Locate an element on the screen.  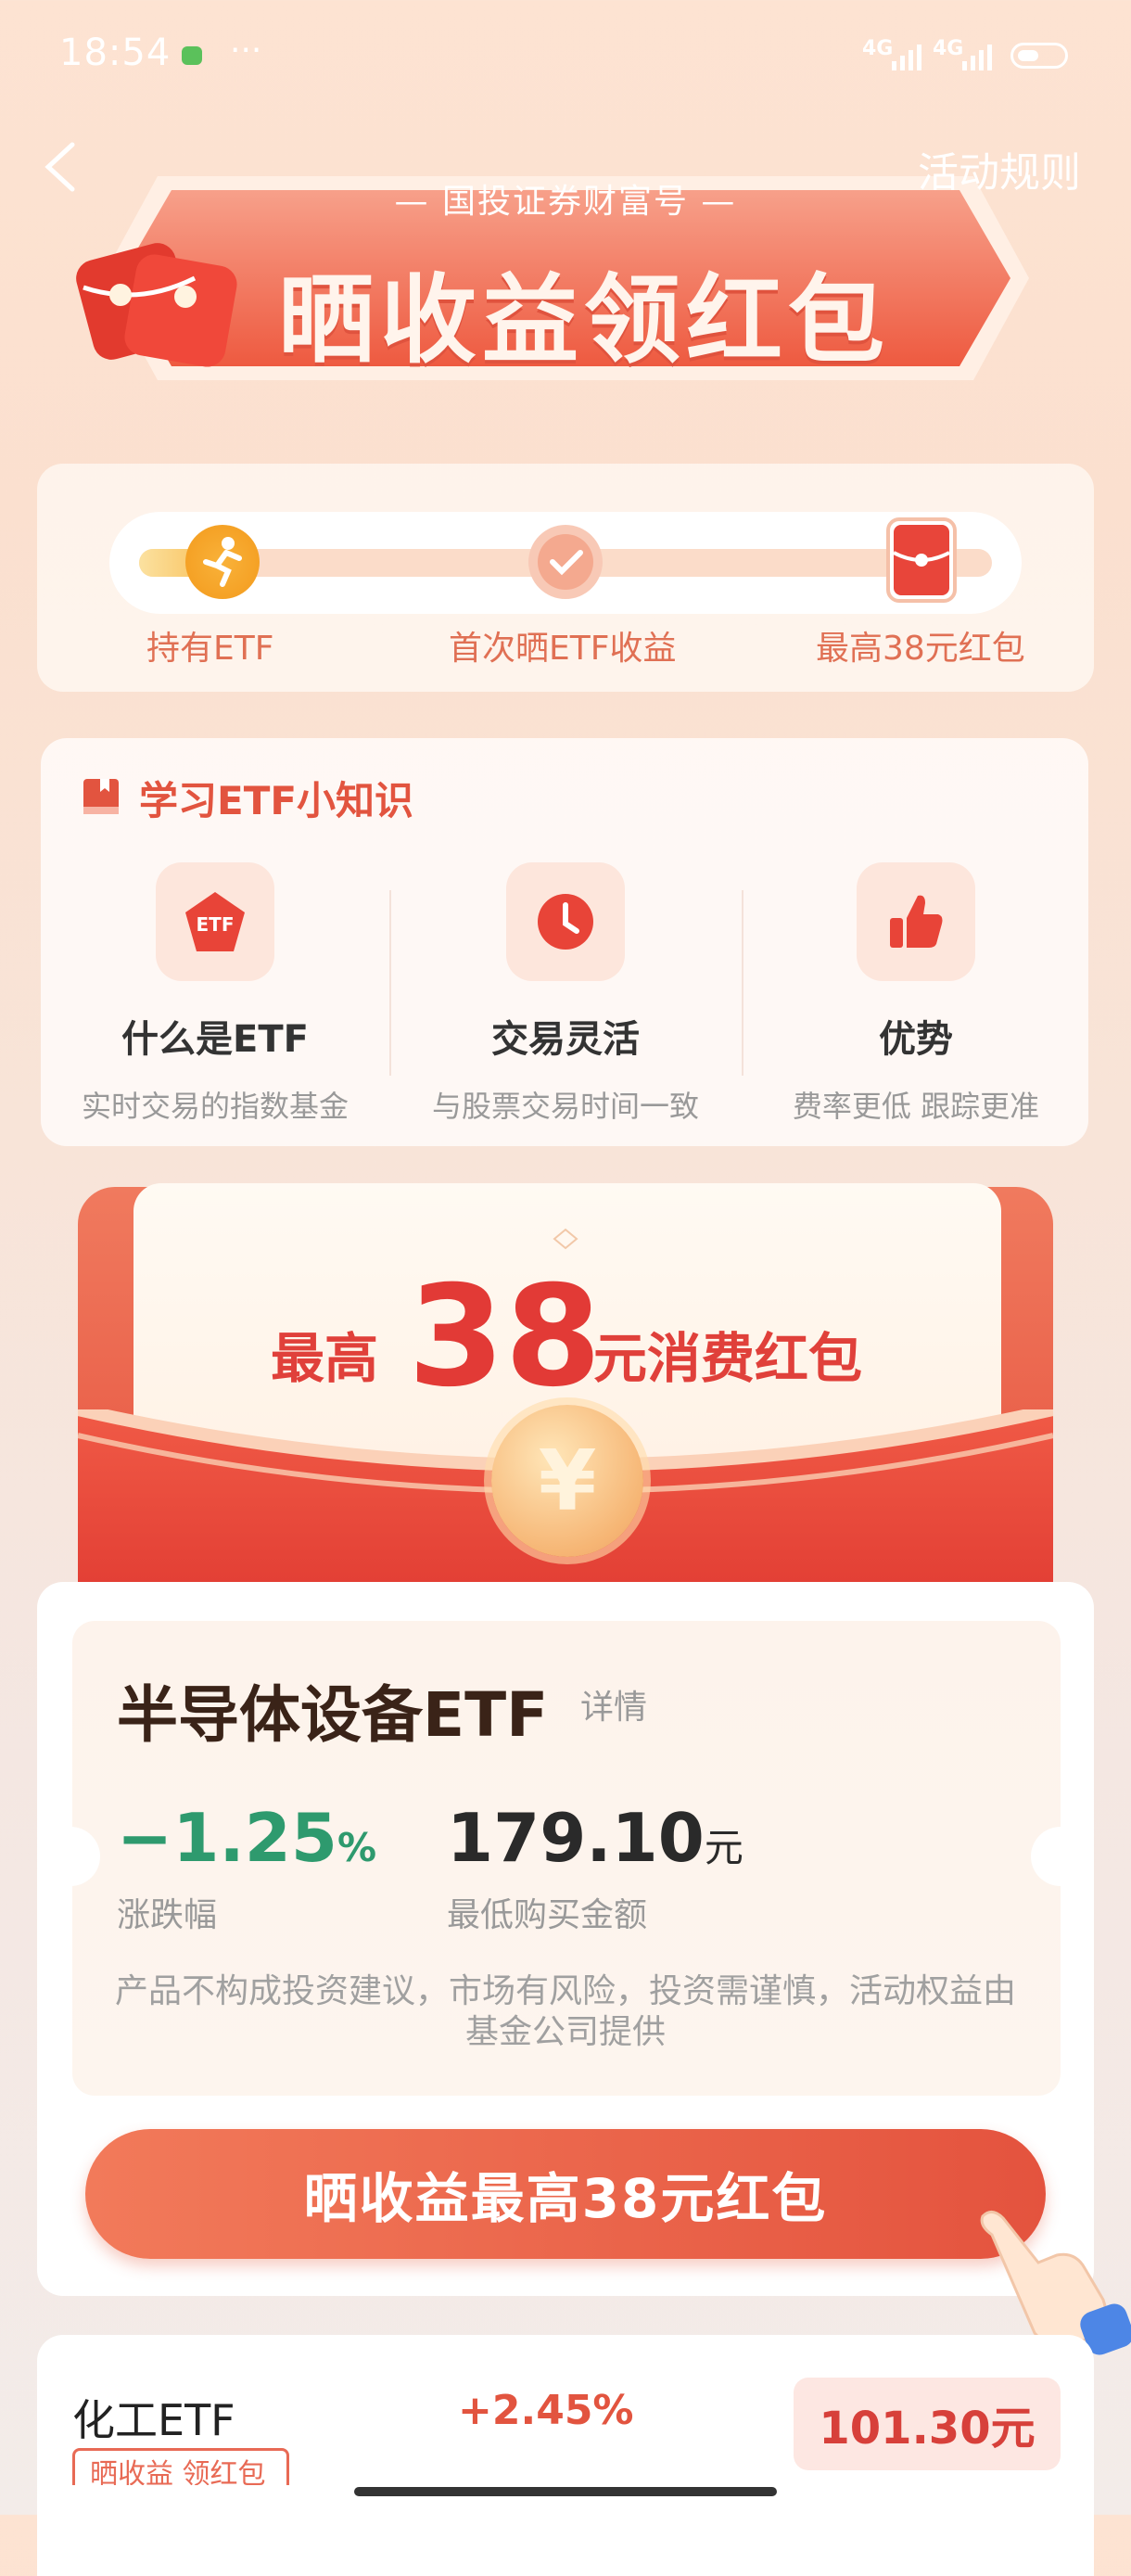
step-label-hold: 持有ETF is located at coordinates (210, 649).